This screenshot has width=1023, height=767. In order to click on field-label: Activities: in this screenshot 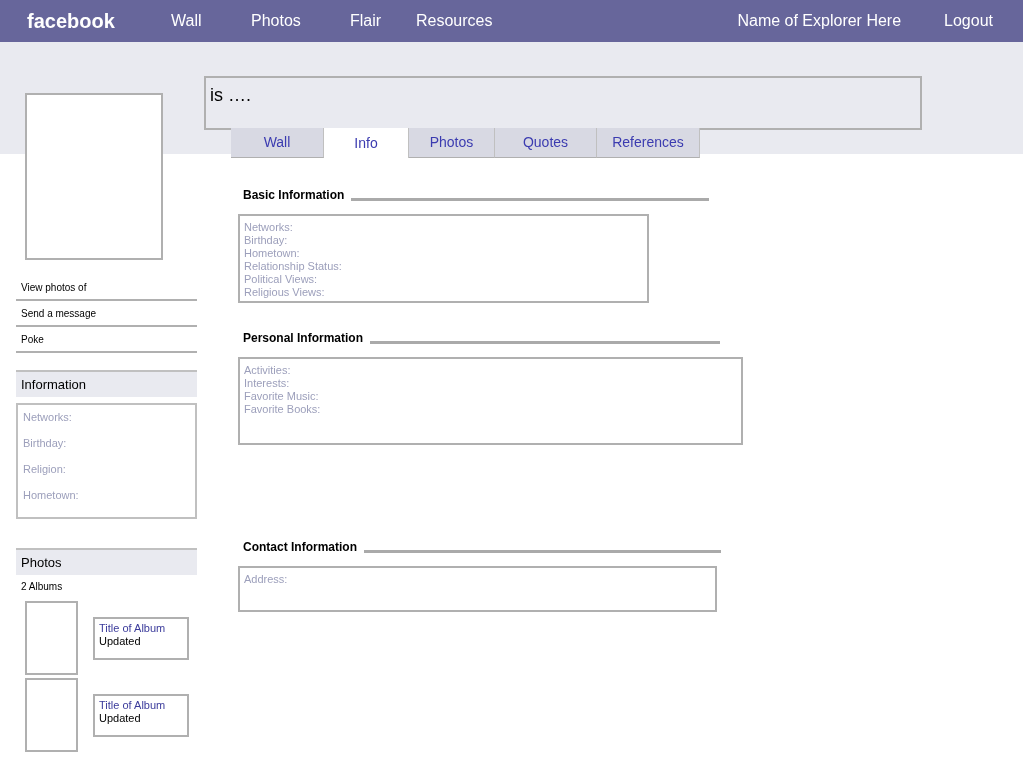, I will do `click(268, 370)`.